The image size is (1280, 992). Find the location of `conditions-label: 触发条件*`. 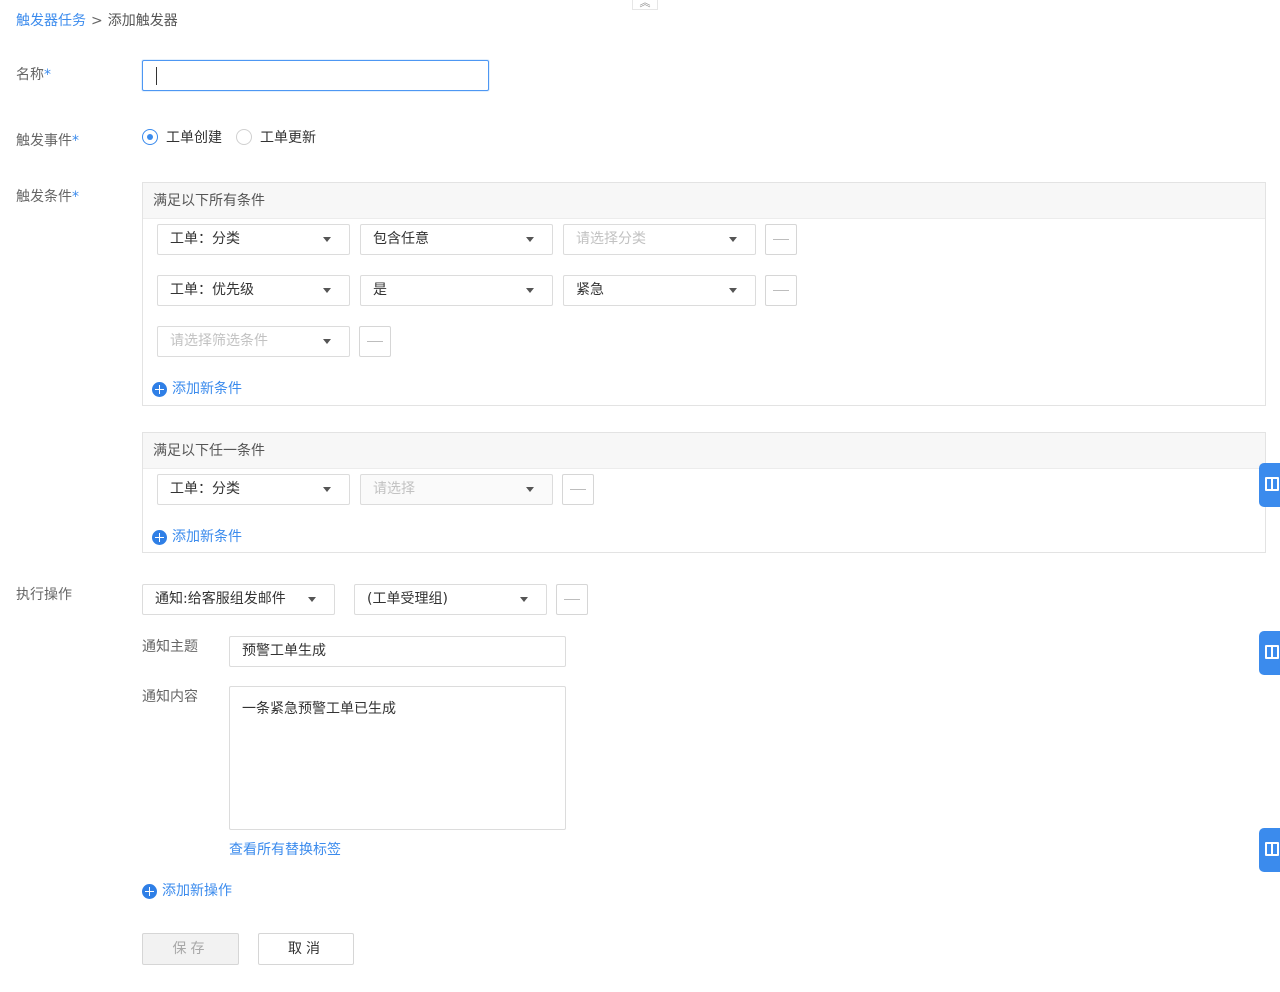

conditions-label: 触发条件* is located at coordinates (47, 197).